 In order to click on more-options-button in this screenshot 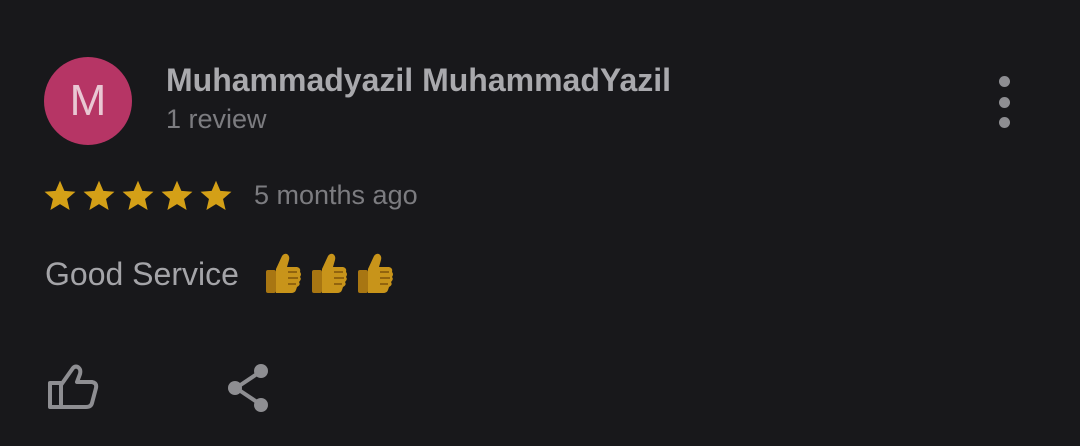, I will do `click(1004, 102)`.